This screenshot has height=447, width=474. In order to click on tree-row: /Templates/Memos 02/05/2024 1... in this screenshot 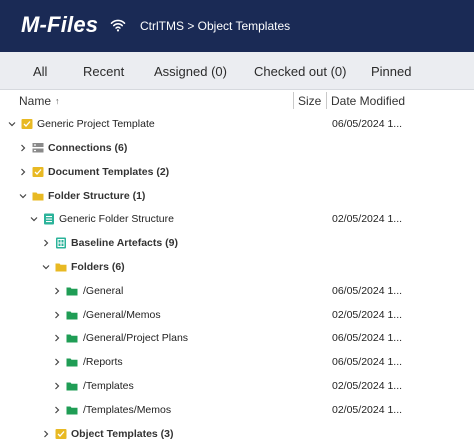, I will do `click(237, 411)`.